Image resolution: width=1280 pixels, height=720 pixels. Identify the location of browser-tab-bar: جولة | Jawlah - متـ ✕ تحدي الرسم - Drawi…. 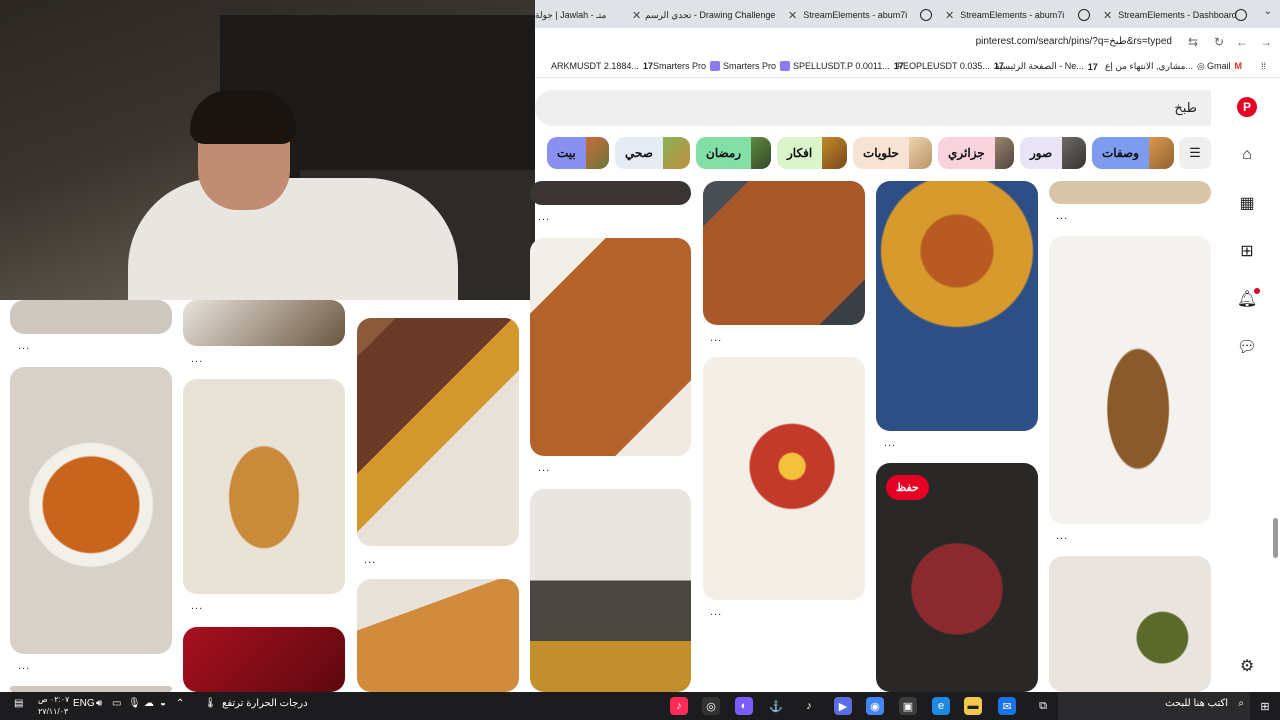
(907, 14).